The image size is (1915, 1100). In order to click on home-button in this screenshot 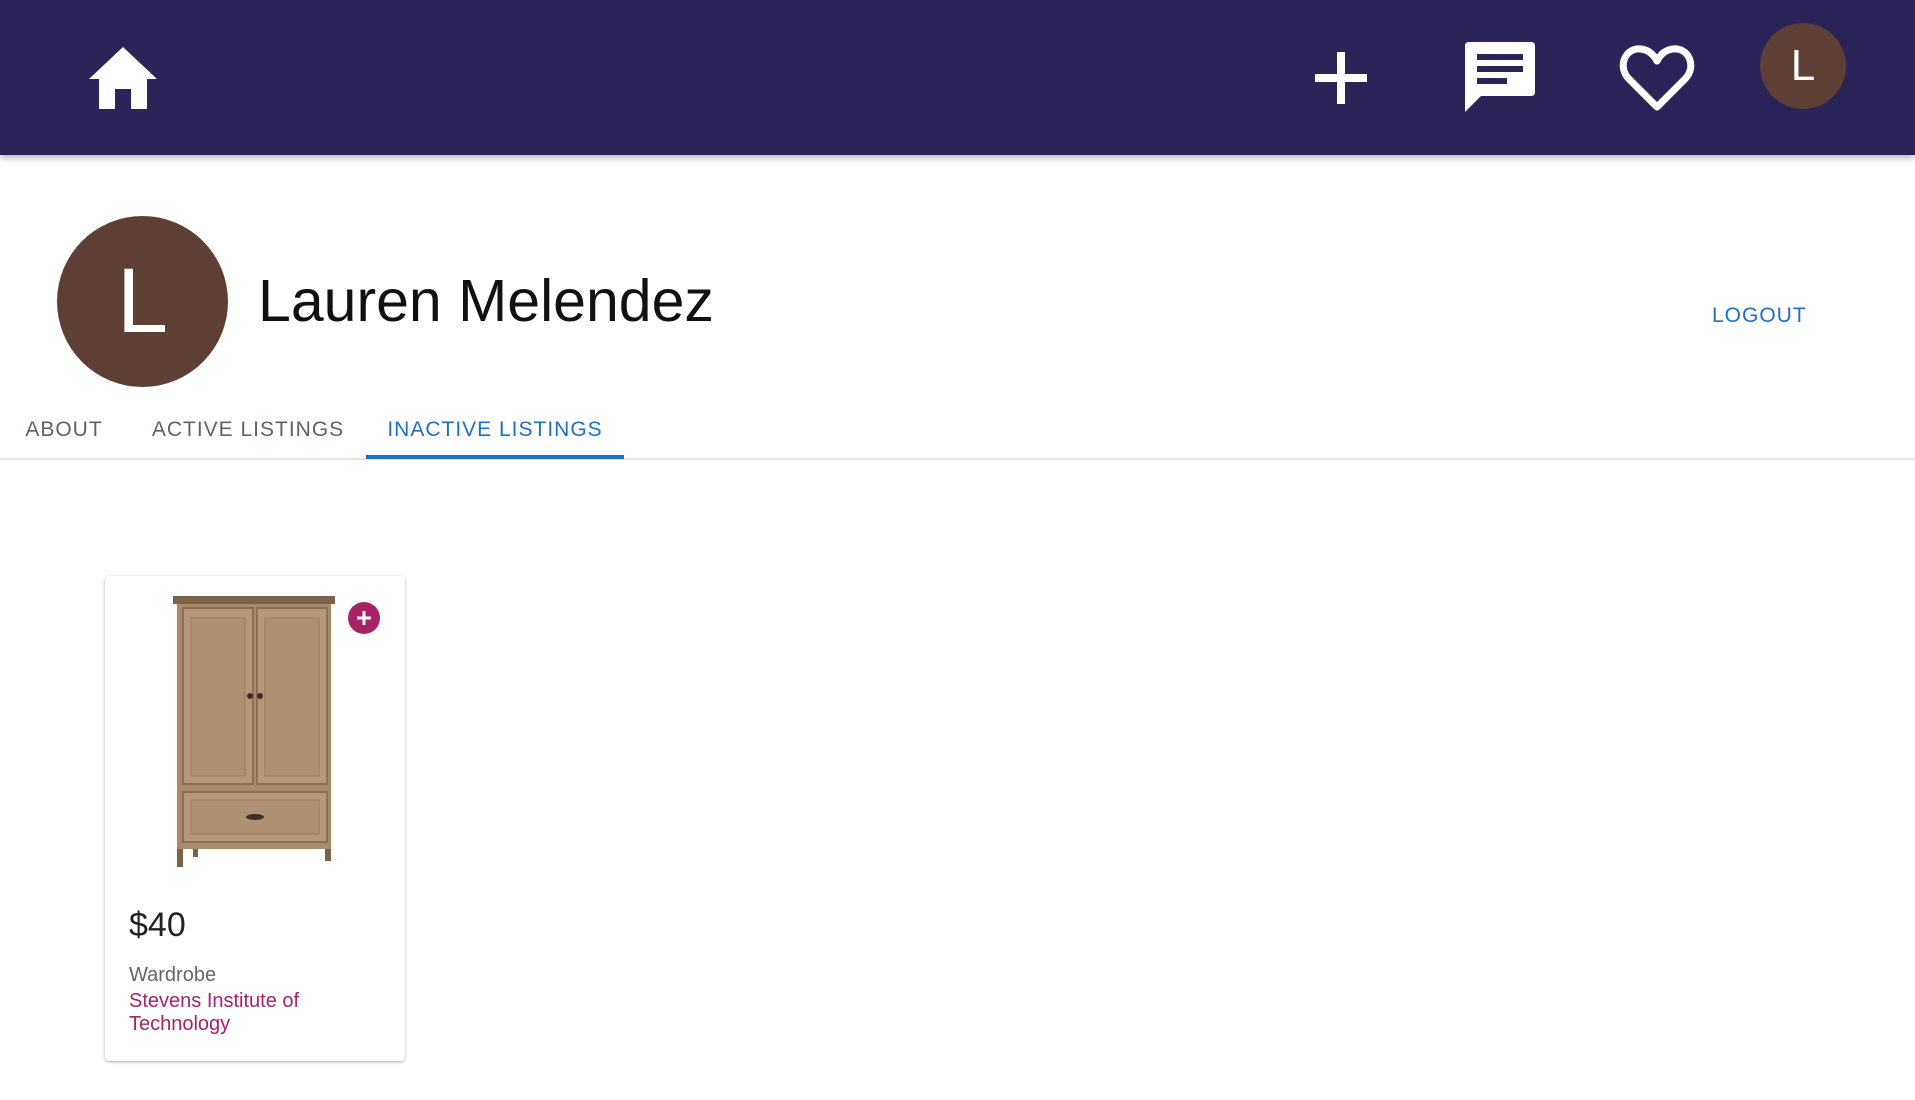, I will do `click(123, 78)`.